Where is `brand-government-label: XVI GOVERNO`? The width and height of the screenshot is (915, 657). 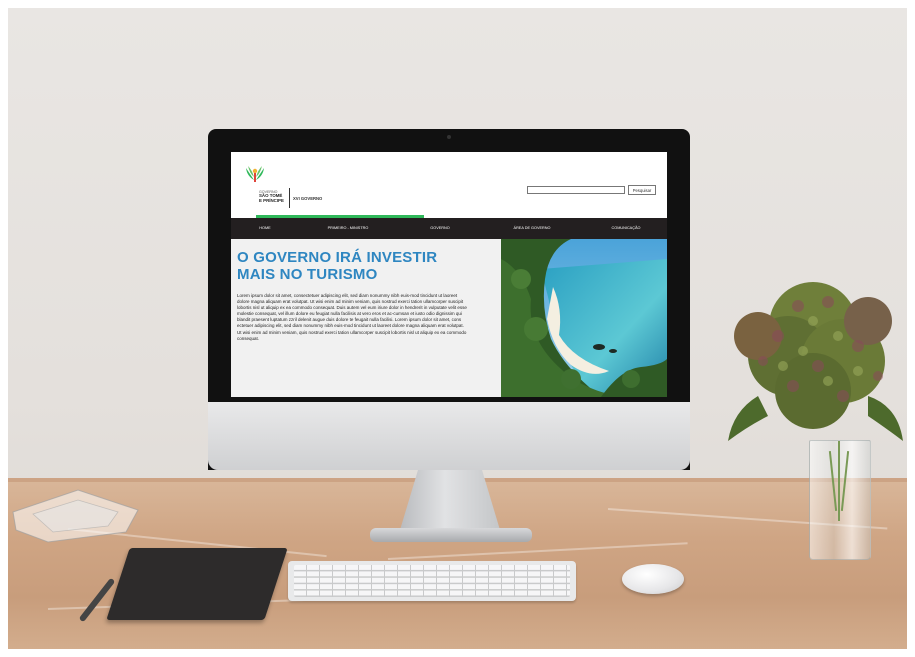 brand-government-label: XVI GOVERNO is located at coordinates (308, 198).